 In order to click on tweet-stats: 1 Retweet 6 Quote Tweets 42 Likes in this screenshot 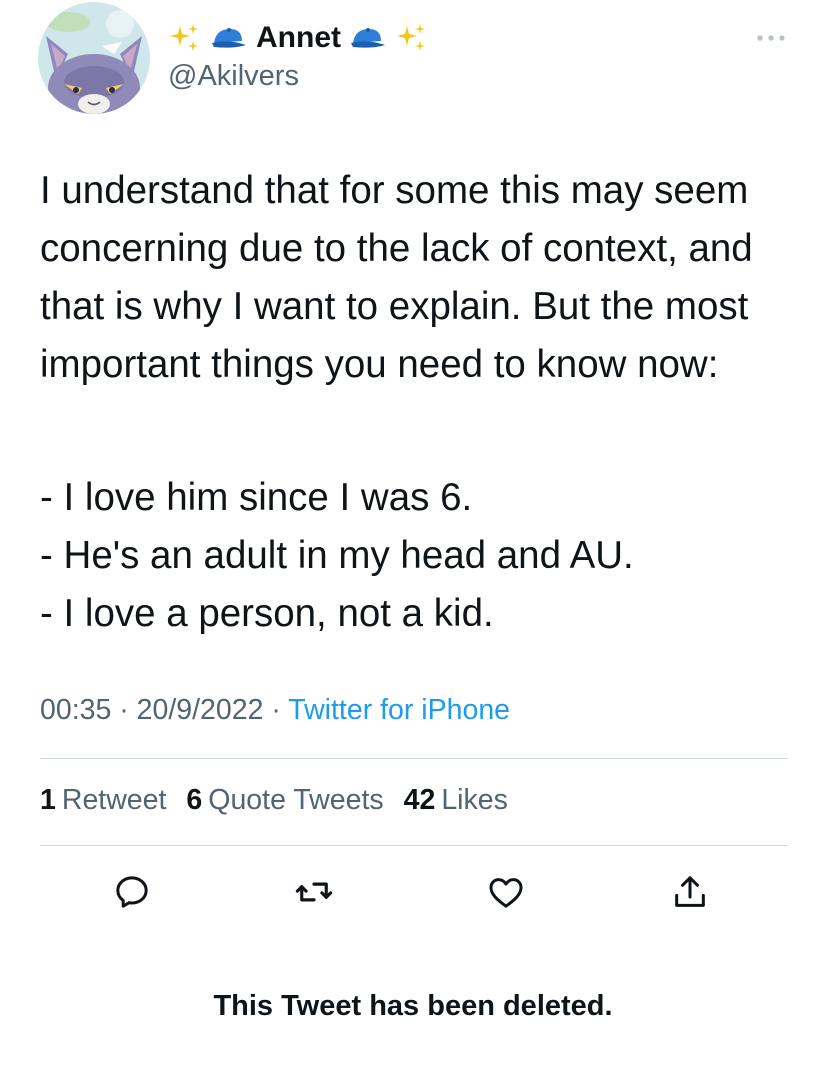, I will do `click(274, 800)`.